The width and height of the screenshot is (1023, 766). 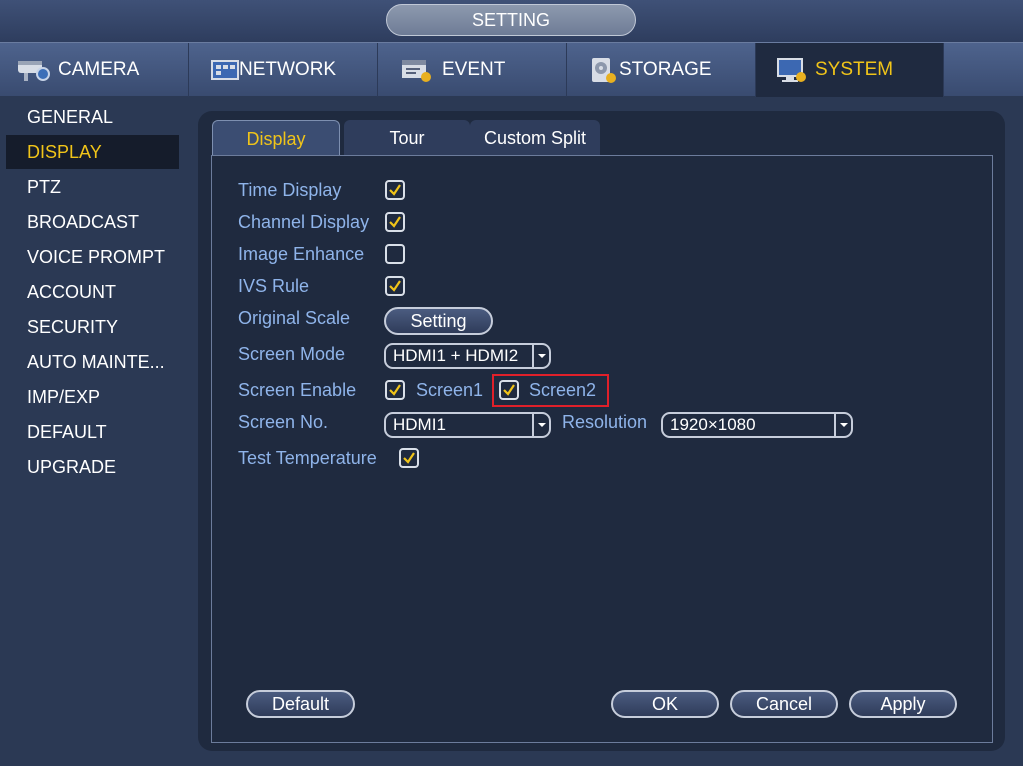 I want to click on sidebar-item-voice-prompt: VOICE PROMPT, so click(x=92, y=257).